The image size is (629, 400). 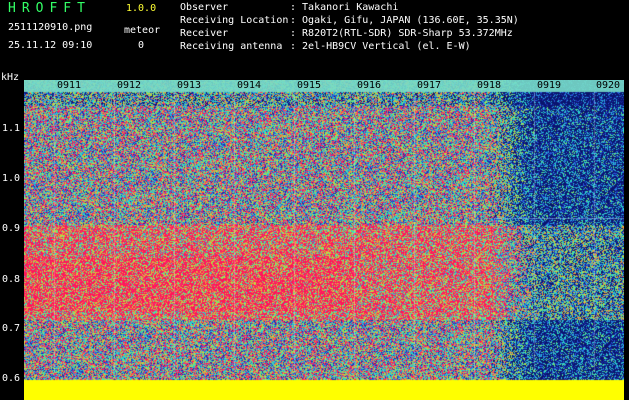 What do you see at coordinates (234, 20) in the screenshot?
I see `location-label: Receiving Location` at bounding box center [234, 20].